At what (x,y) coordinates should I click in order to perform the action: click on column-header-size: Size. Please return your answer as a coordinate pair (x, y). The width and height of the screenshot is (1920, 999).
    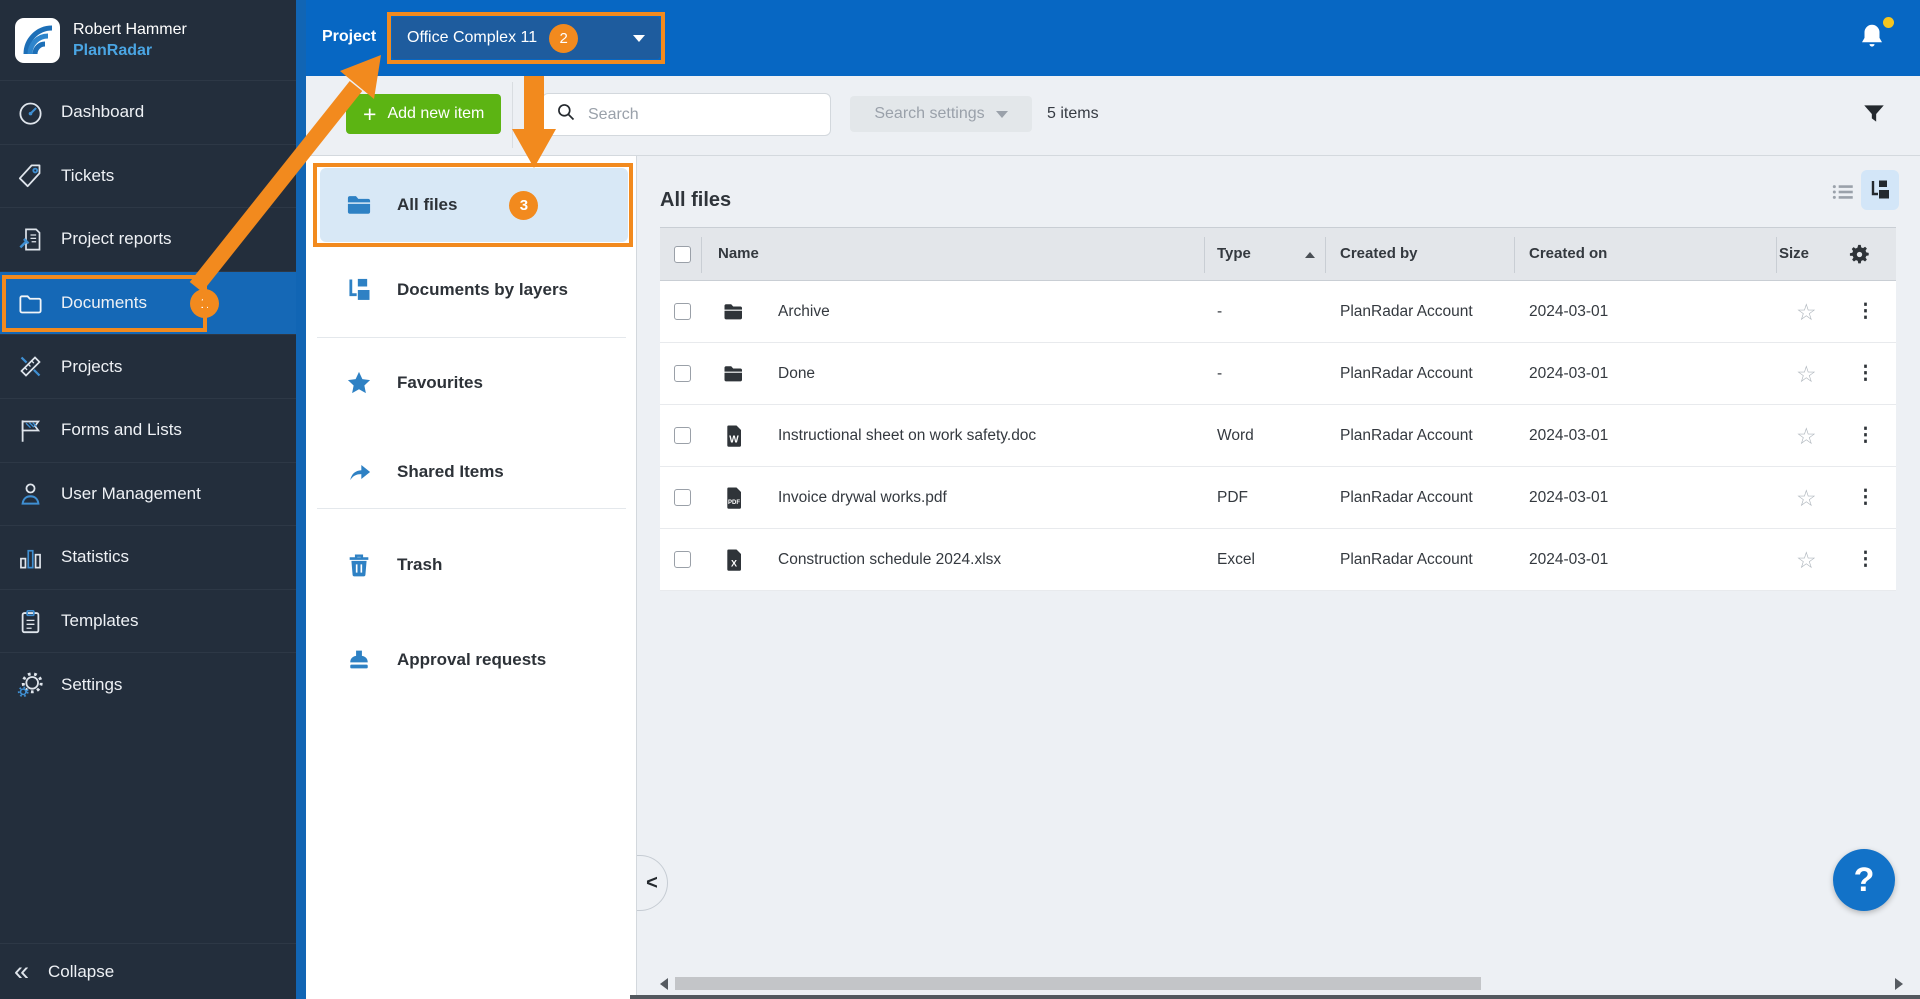
    Looking at the image, I should click on (1794, 254).